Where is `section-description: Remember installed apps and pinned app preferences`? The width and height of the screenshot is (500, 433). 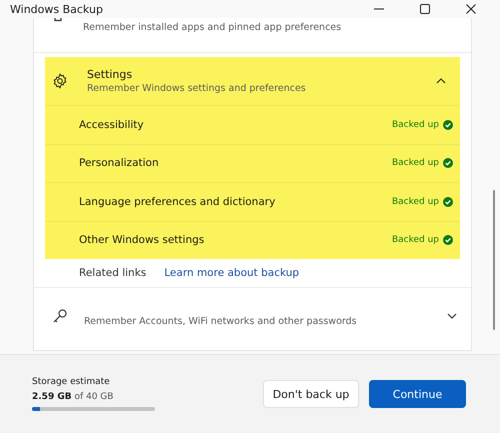 section-description: Remember installed apps and pinned app preferences is located at coordinates (212, 27).